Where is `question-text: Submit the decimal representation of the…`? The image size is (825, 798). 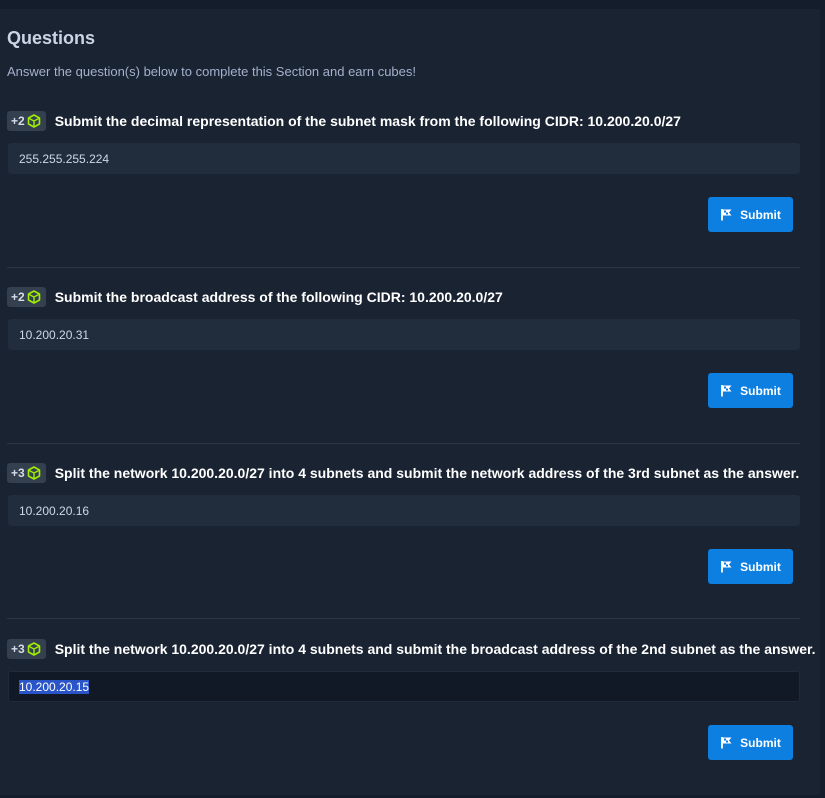 question-text: Submit the decimal representation of the… is located at coordinates (367, 120).